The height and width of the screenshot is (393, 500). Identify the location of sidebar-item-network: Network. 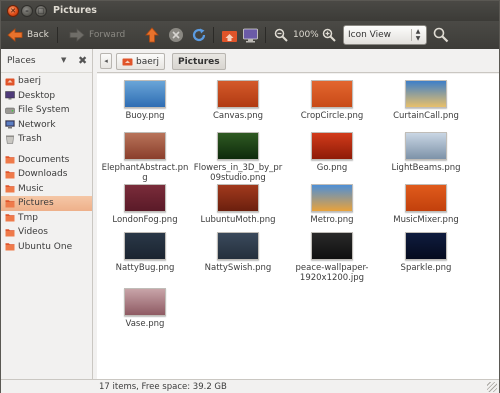
(46, 125).